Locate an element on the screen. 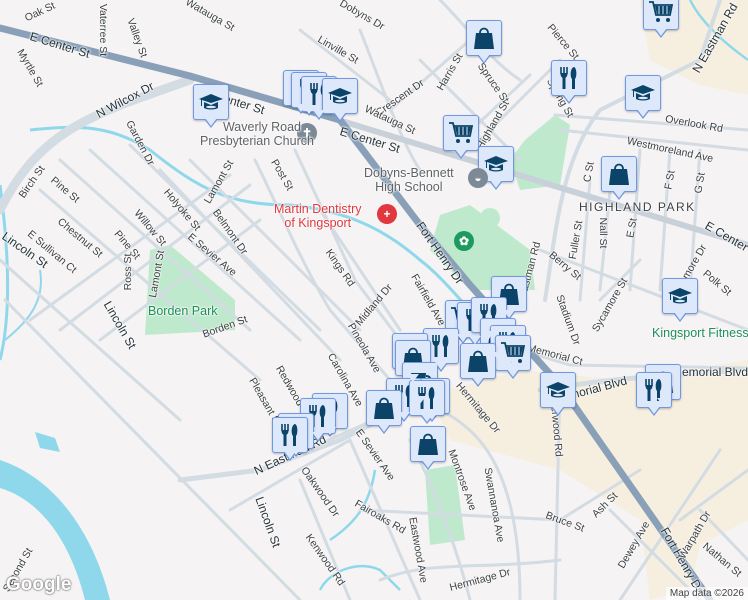 This screenshot has width=748, height=600. poi-school-line2: High School is located at coordinates (409, 187).